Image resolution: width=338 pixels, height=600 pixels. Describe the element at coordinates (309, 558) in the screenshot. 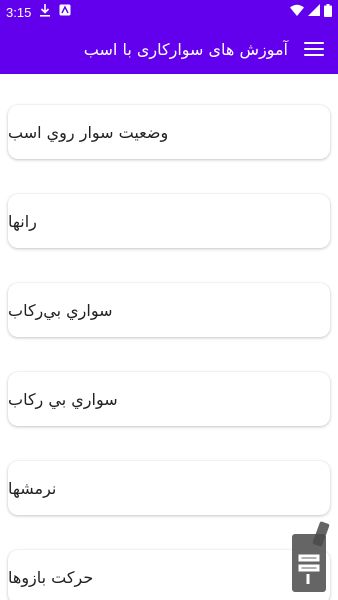

I see `store-logo-icon` at that location.